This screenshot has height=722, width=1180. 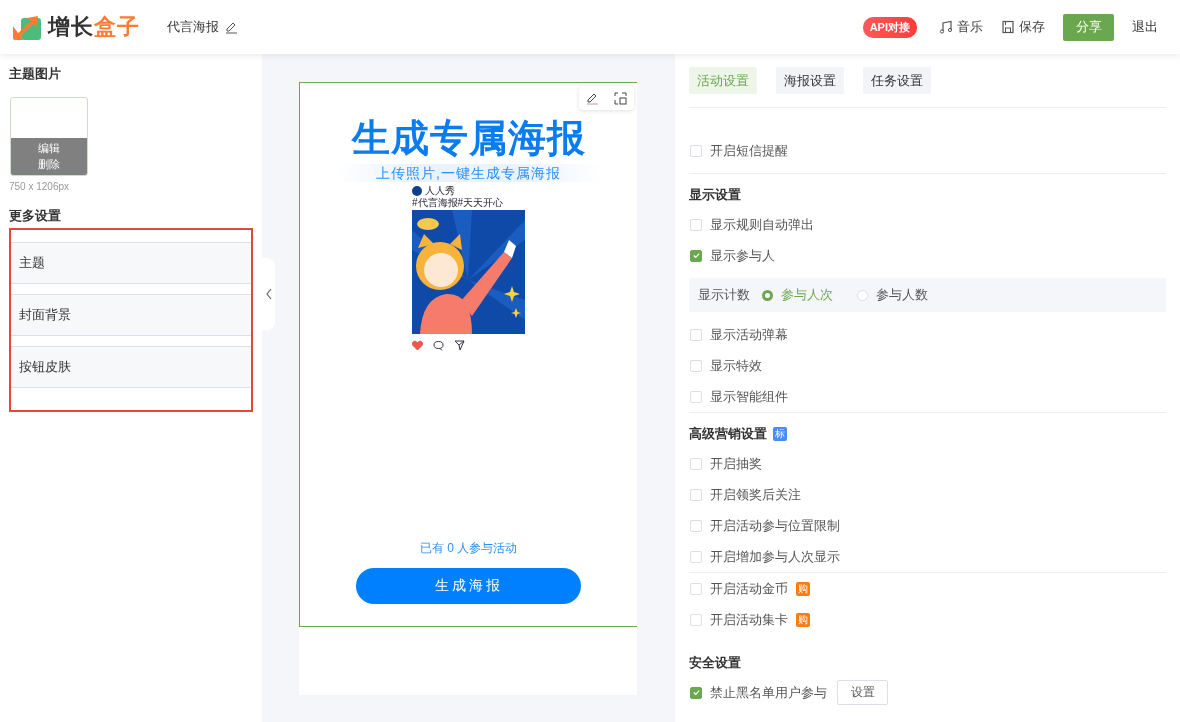 I want to click on checkbox-label: 开启领奖后关注, so click(x=755, y=494).